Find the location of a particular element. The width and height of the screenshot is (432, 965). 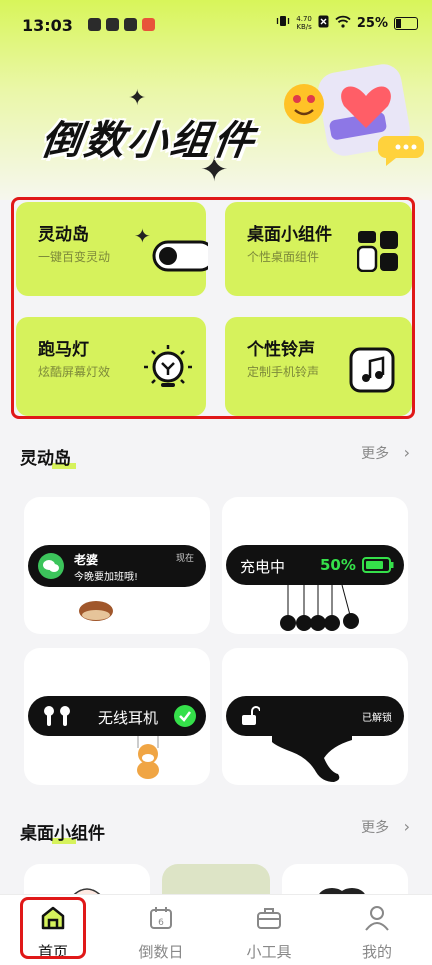

svg-text: 6 is located at coordinates (161, 923).